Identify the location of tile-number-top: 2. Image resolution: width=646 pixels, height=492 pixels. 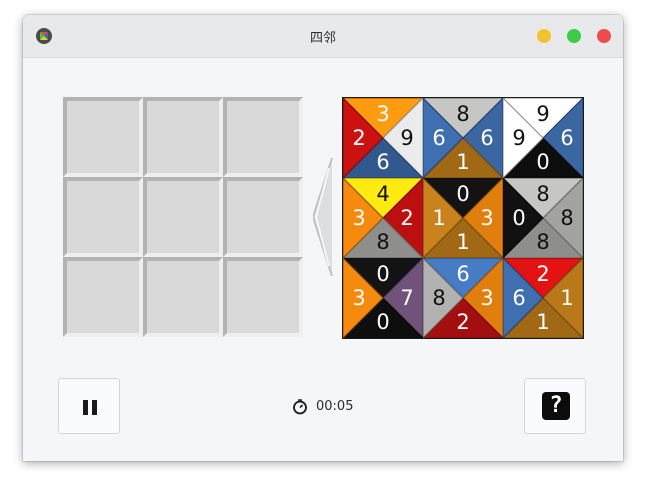
(542, 274).